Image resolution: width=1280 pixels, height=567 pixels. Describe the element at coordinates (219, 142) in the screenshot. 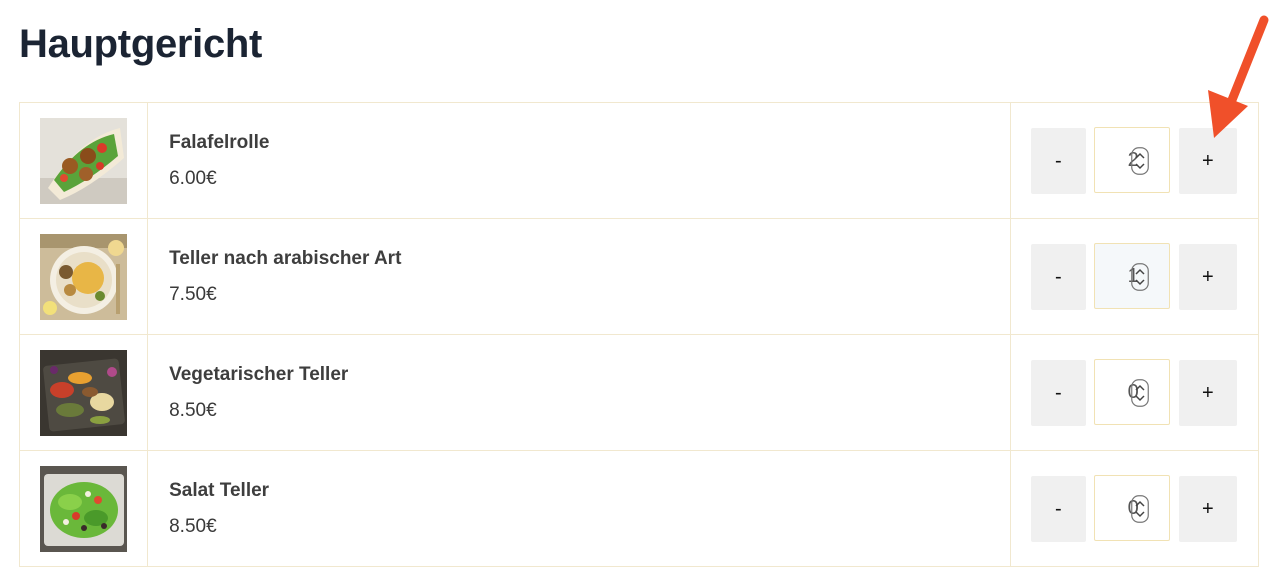

I see `item-name: Falafelrolle` at that location.